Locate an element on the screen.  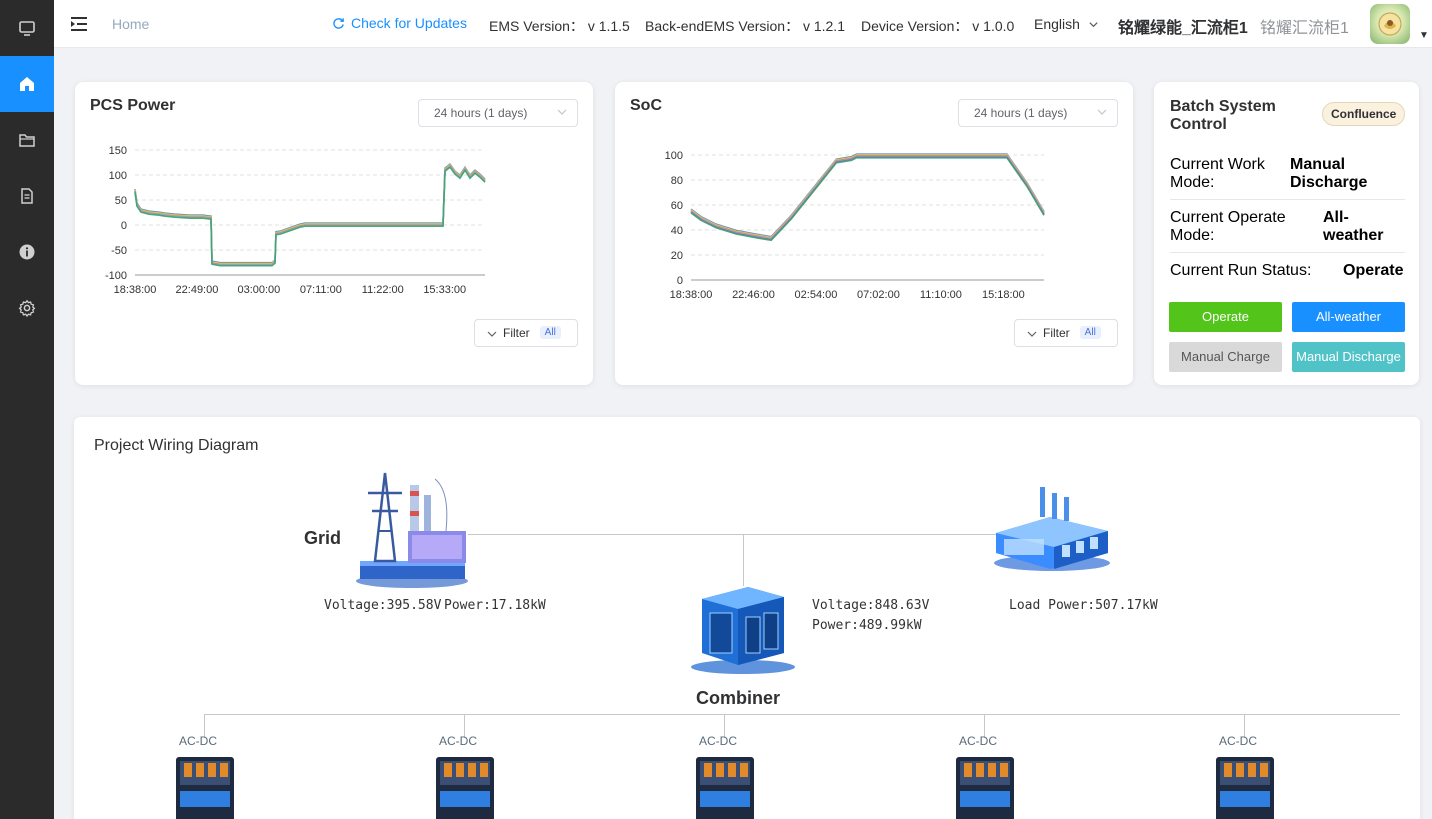
work-mode-value: Manual Discharge is located at coordinates (1329, 173).